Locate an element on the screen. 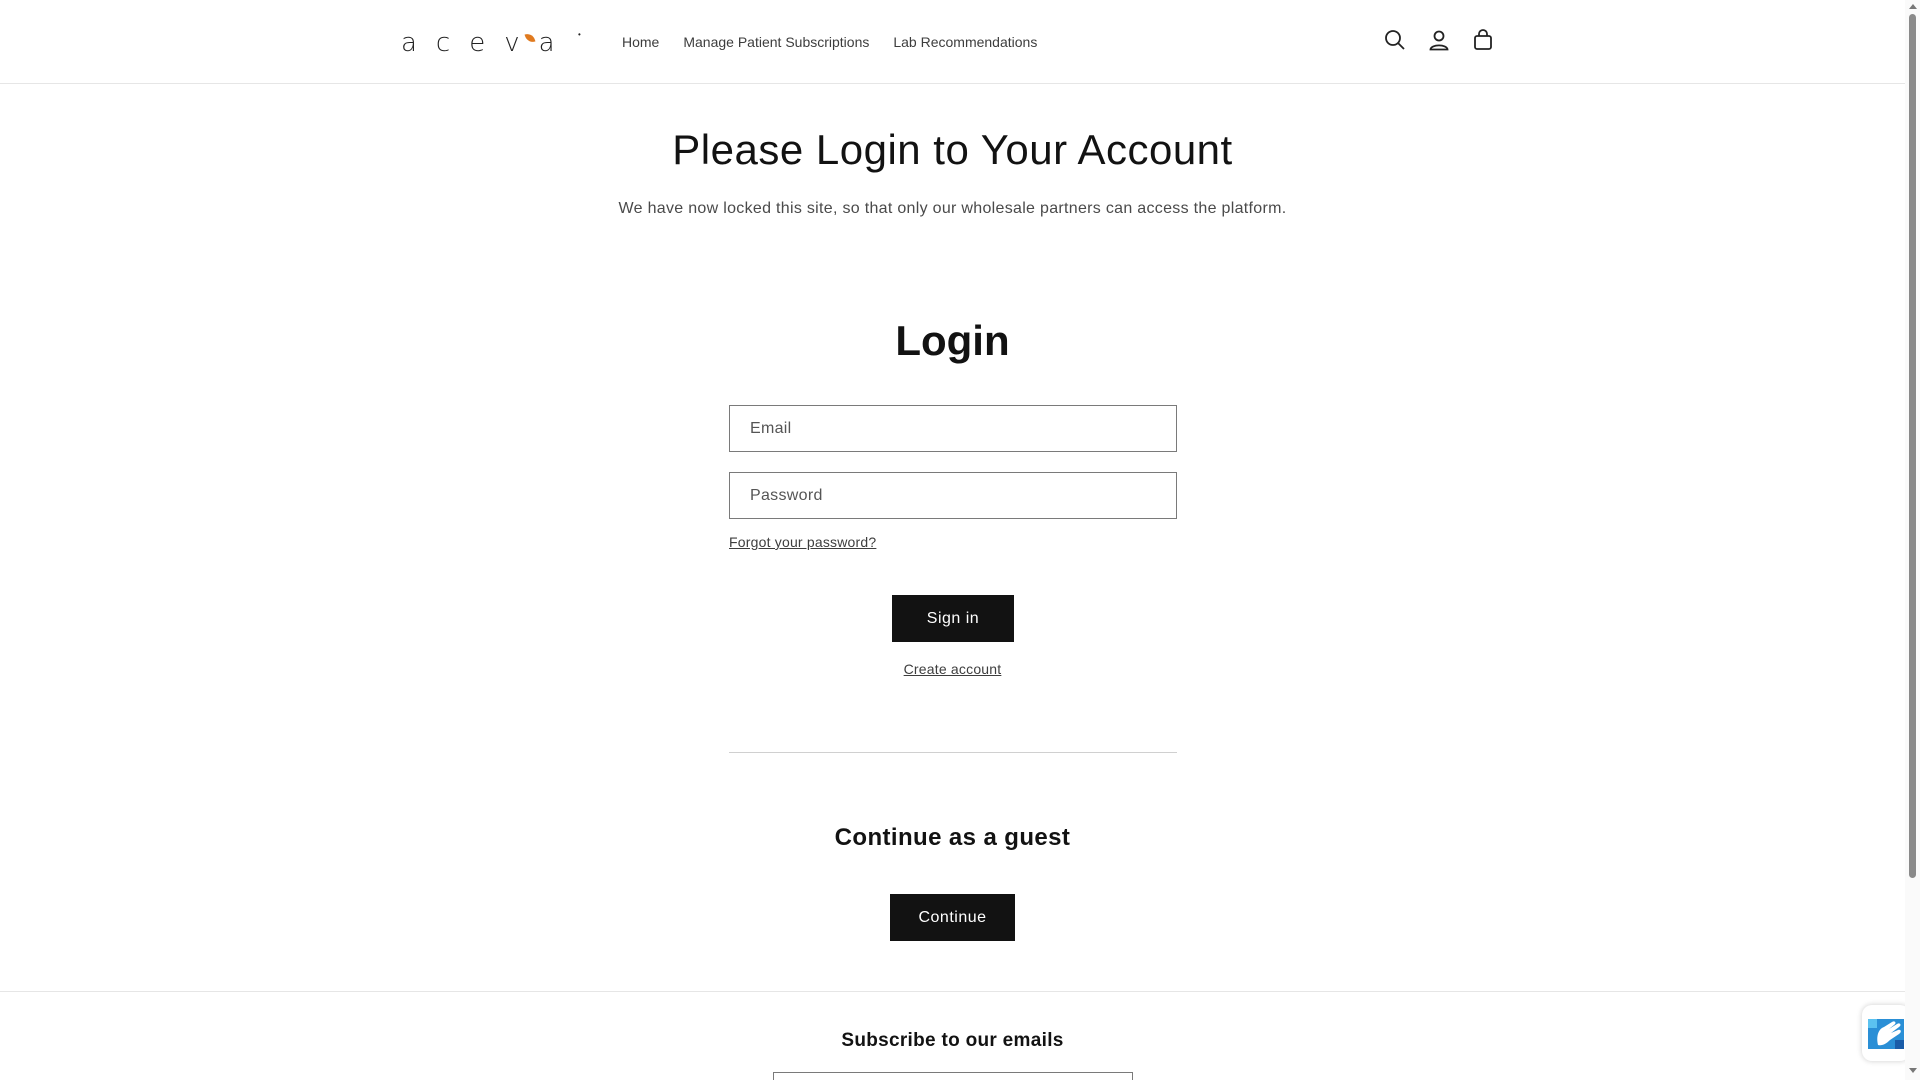 The width and height of the screenshot is (1920, 1080). forgot-password-link: Forgot your password? is located at coordinates (802, 542).